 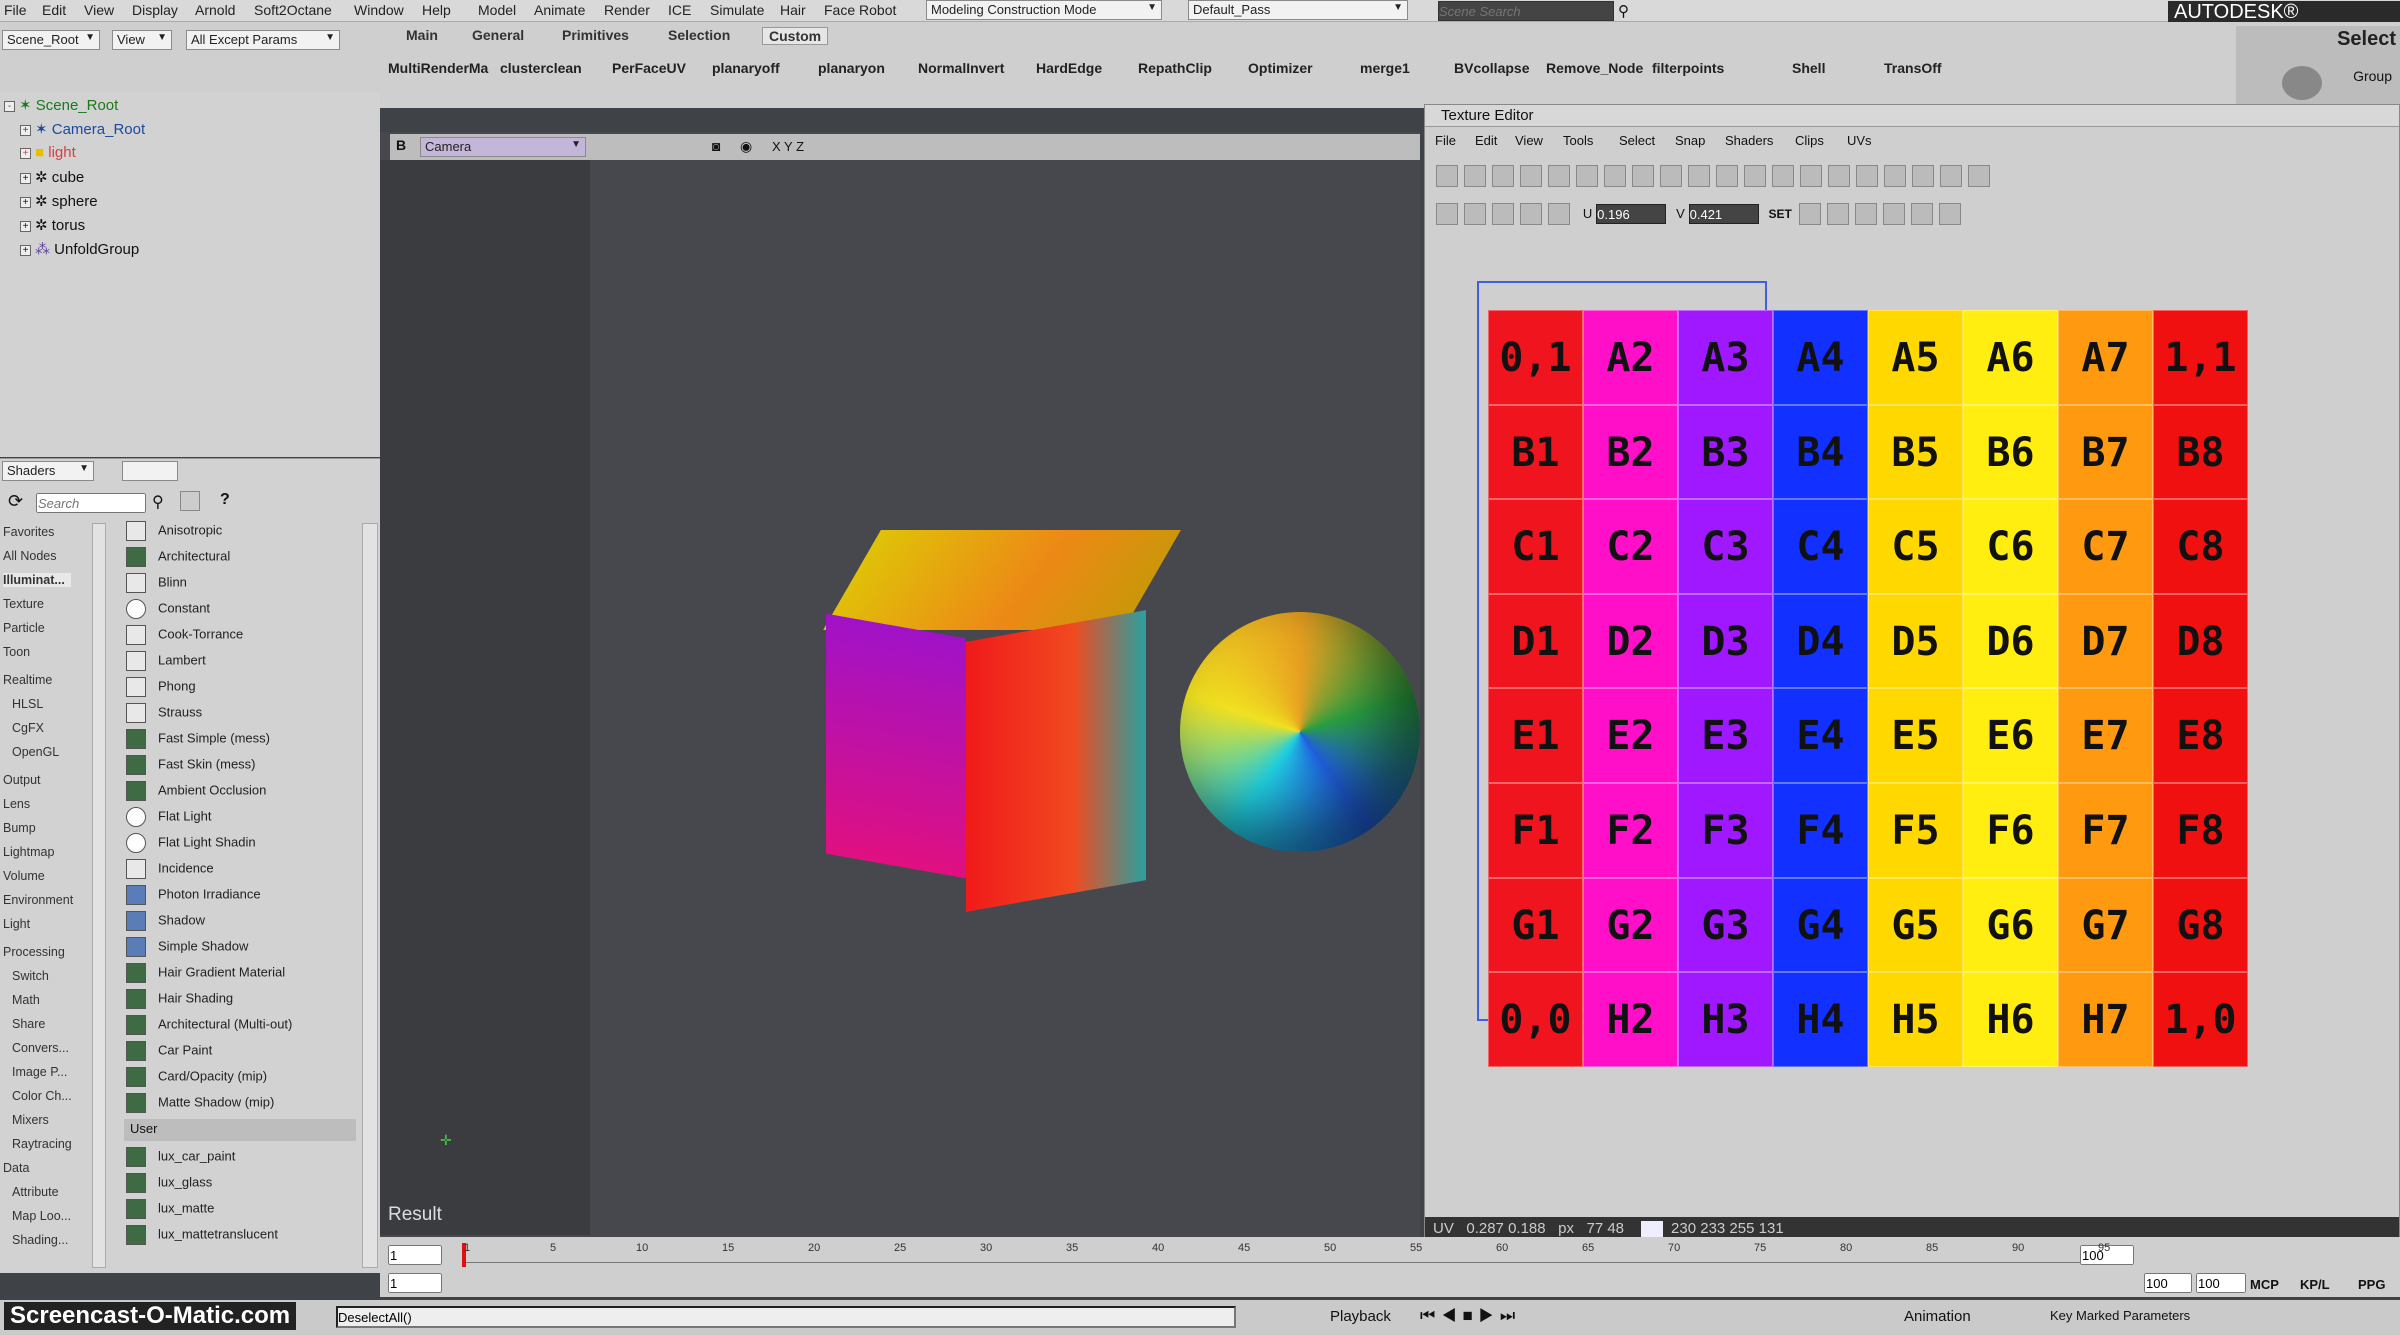 I want to click on transoff-button: TransOff, so click(x=1913, y=68).